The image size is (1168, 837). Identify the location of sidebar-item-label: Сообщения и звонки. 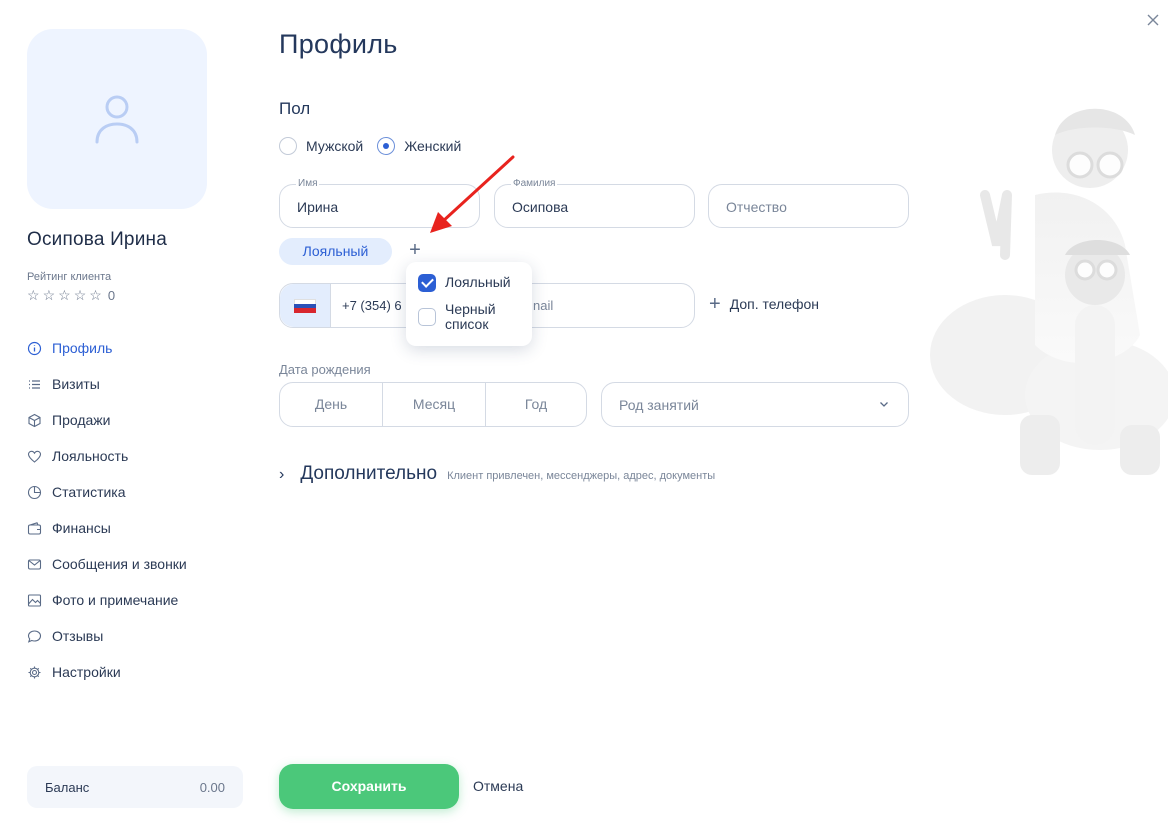
(119, 564).